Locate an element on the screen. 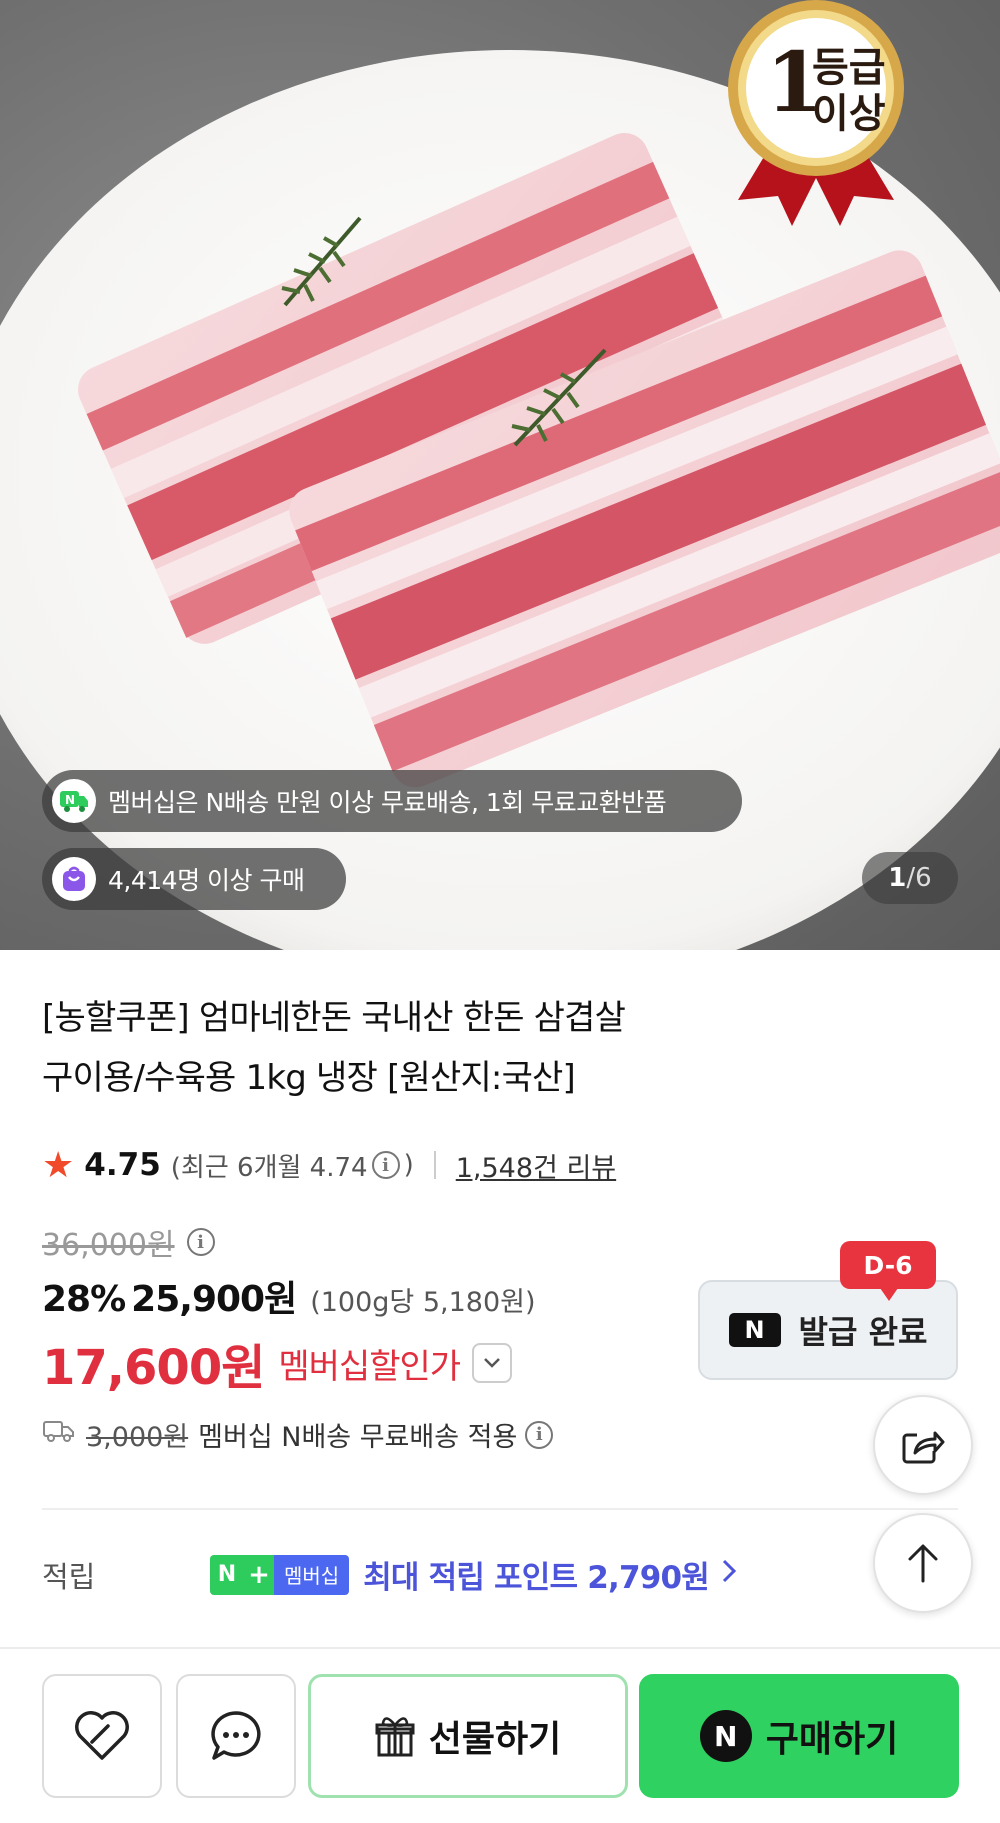 This screenshot has width=1000, height=1823. scroll-to-top-button is located at coordinates (923, 1563).